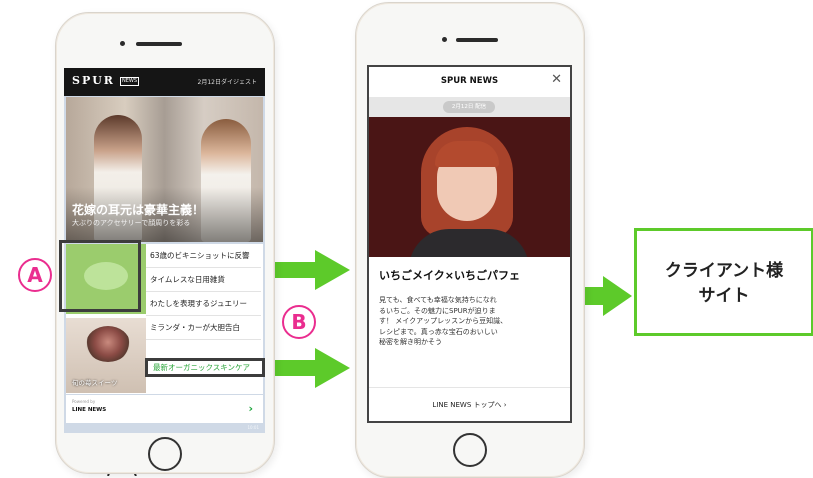  I want to click on list-item: わたしを表現するジュエリー, so click(203, 304).